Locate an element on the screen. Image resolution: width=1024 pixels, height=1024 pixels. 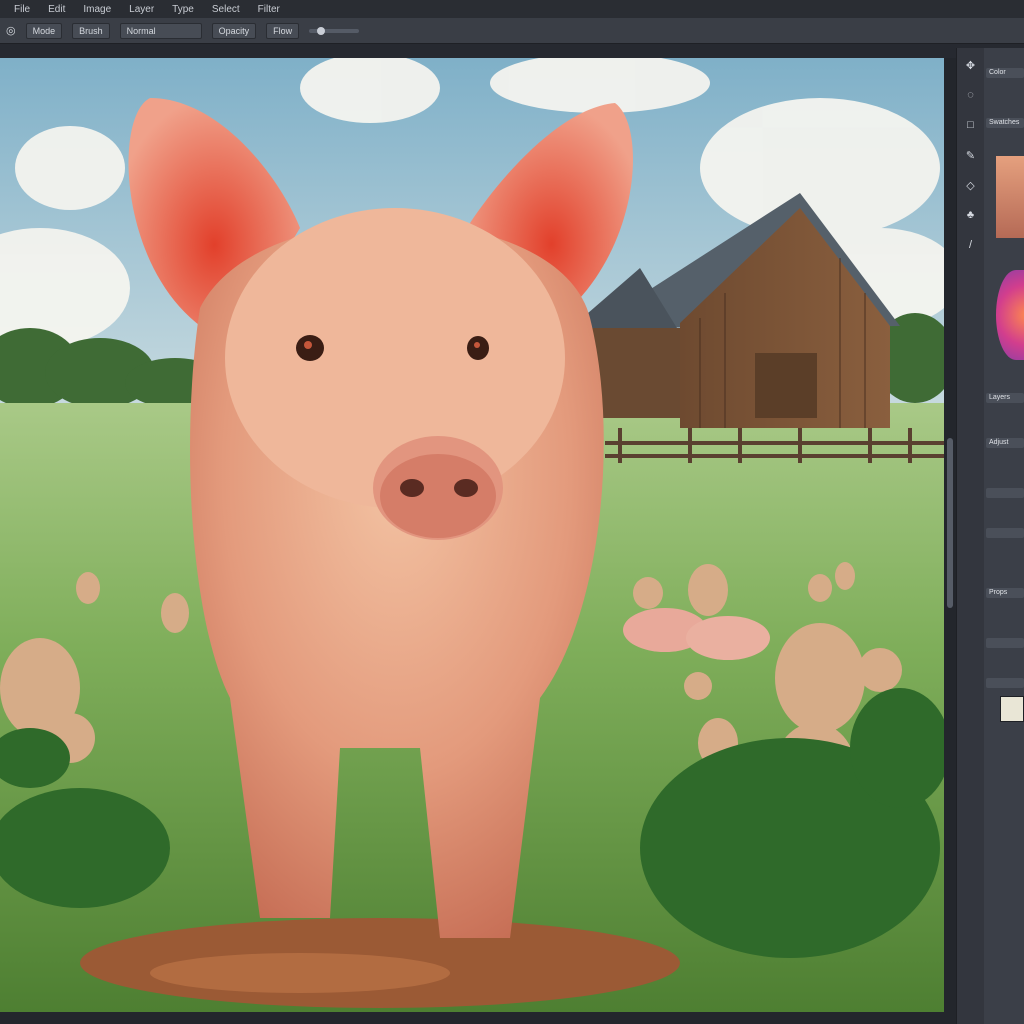
right-panel: Color Swatches Layers Adjust Props is located at coordinates (1004, 536).